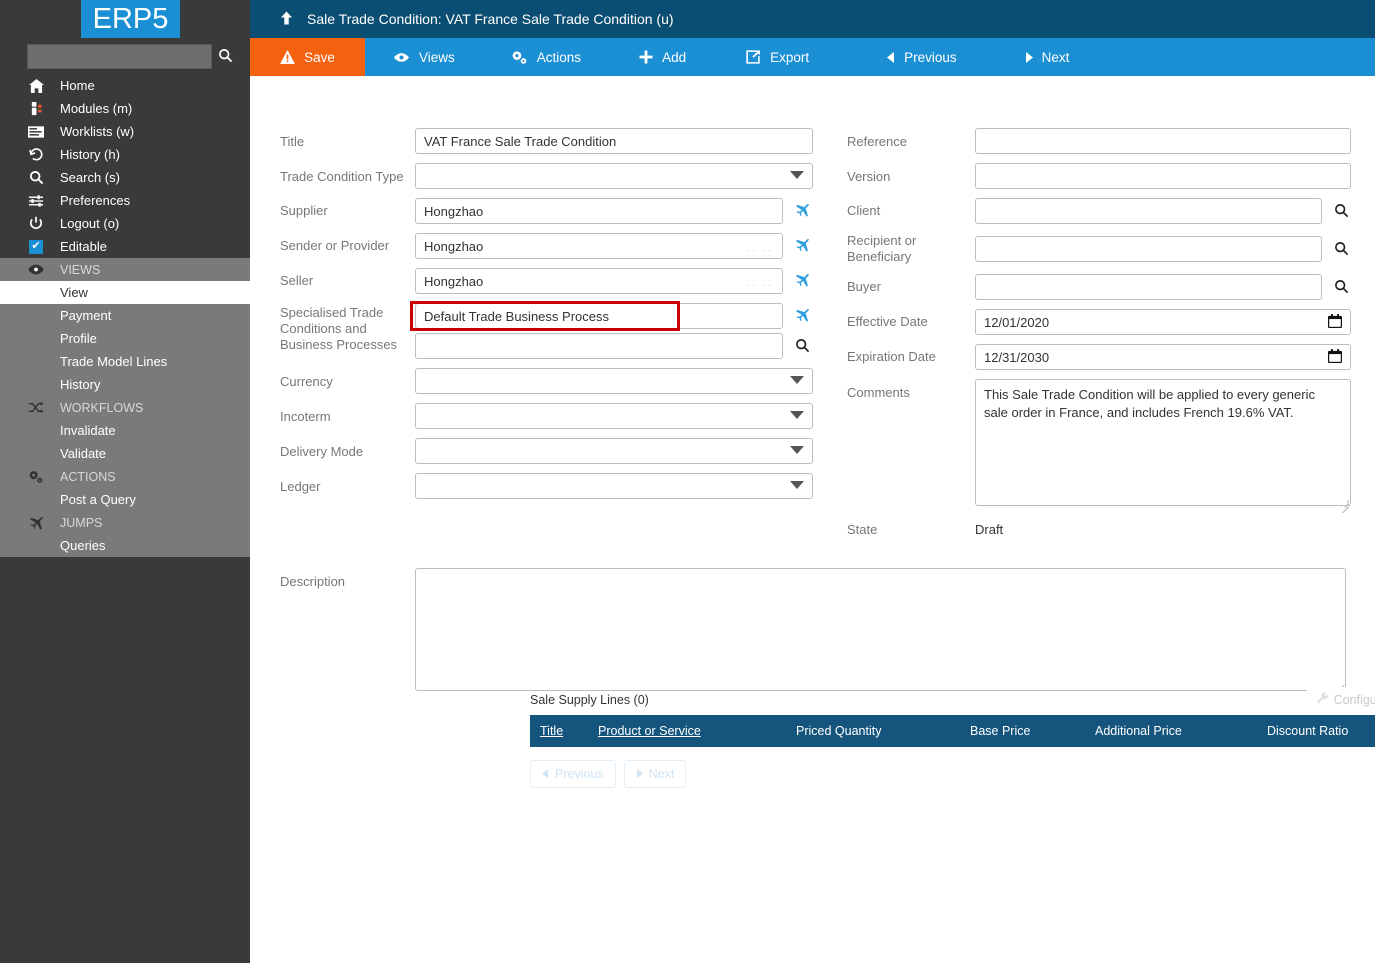 The height and width of the screenshot is (963, 1375). I want to click on field-row-reference: Reference, so click(1102, 141).